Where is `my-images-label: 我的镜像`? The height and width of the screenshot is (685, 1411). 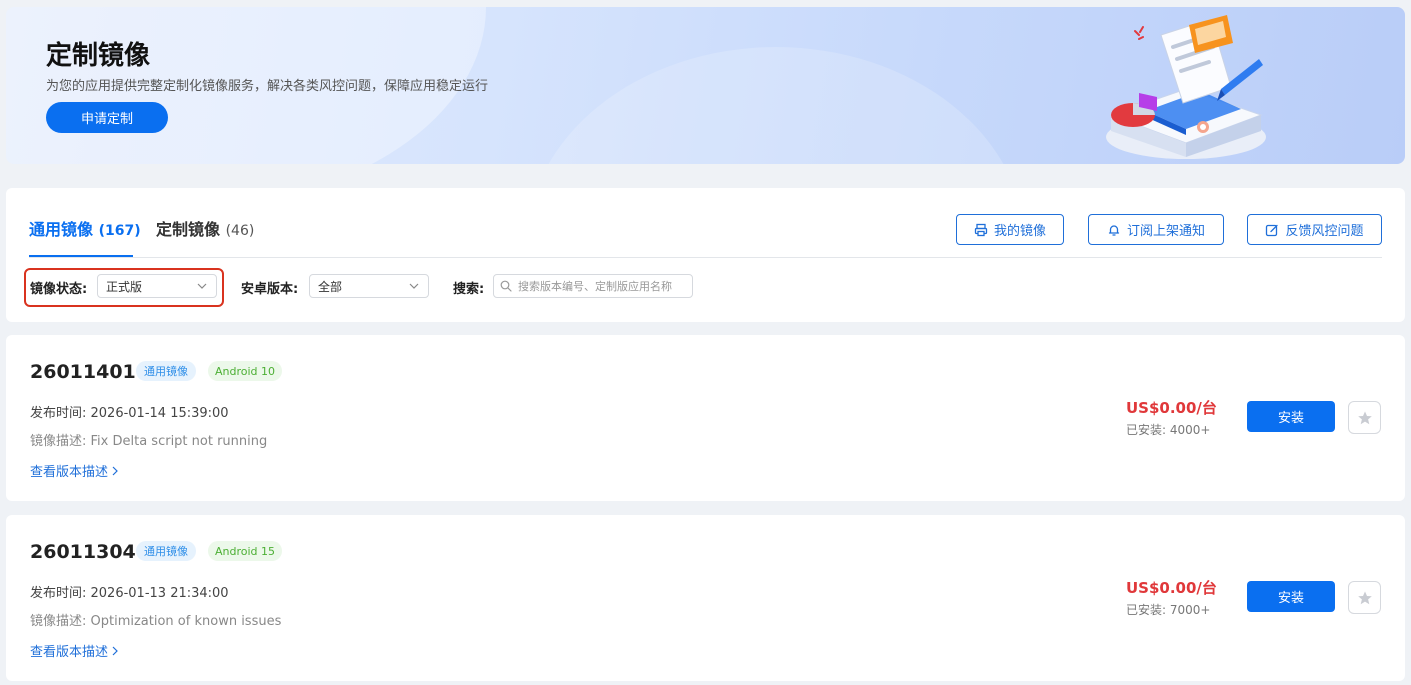
my-images-label: 我的镜像 is located at coordinates (1019, 231).